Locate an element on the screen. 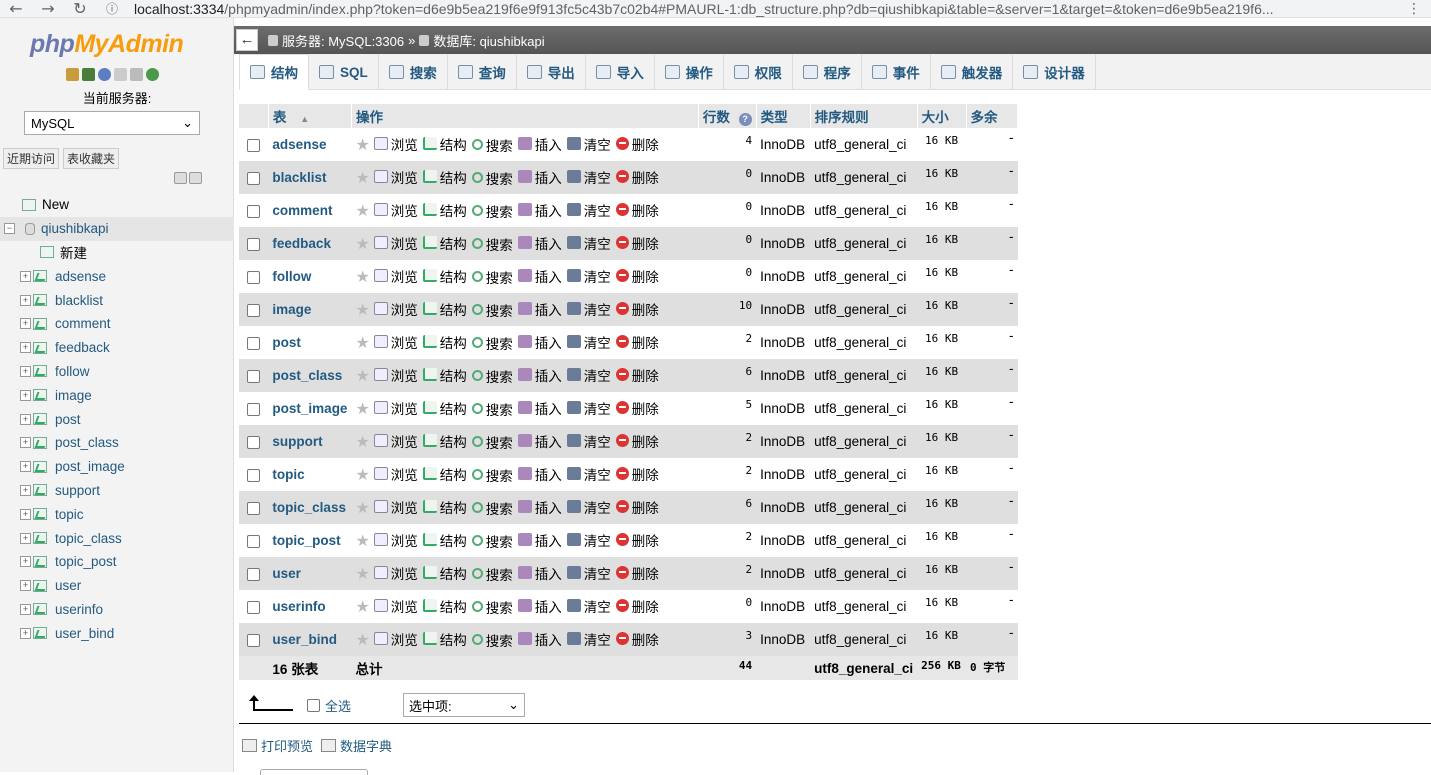 This screenshot has width=1431, height=775. header-collation-col: 排序规则 is located at coordinates (864, 116).